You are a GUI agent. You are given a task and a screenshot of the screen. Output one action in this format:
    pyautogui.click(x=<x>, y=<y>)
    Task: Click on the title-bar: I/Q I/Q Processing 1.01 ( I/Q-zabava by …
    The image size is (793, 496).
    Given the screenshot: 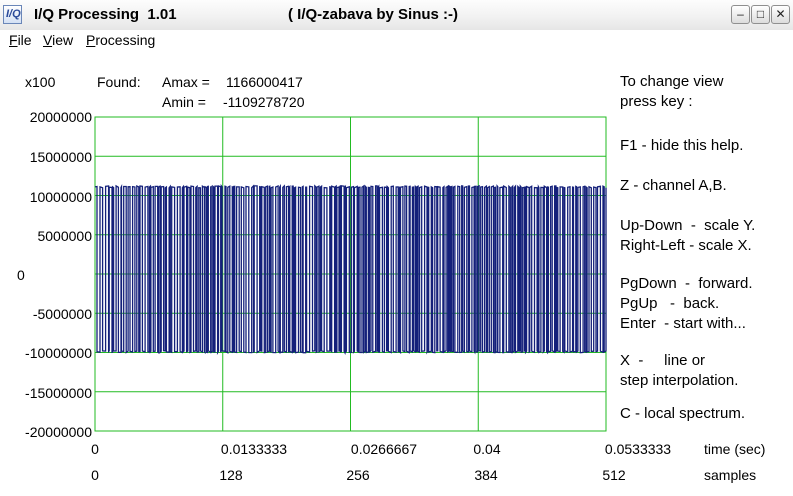 What is the action you would take?
    pyautogui.click(x=396, y=15)
    